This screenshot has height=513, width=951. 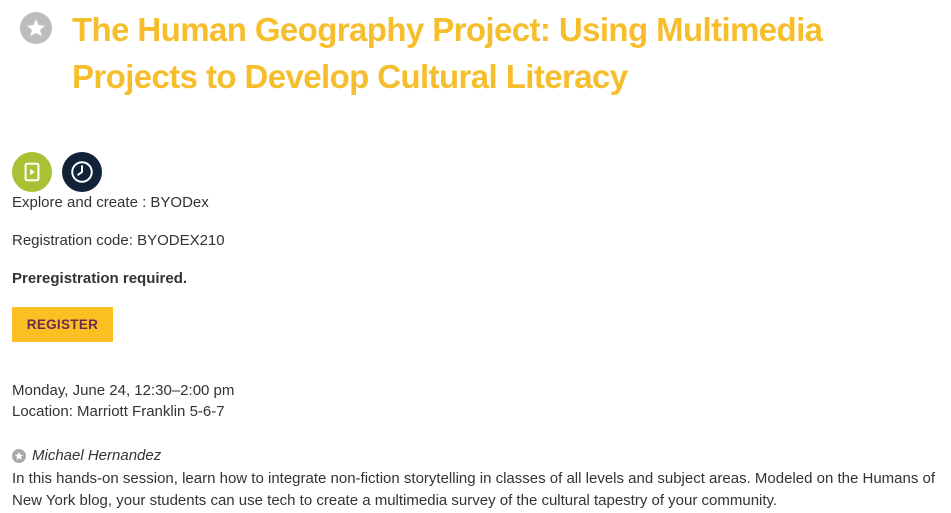 I want to click on session-location: Location: Marriott Franklin 5-6-7, so click(x=118, y=411).